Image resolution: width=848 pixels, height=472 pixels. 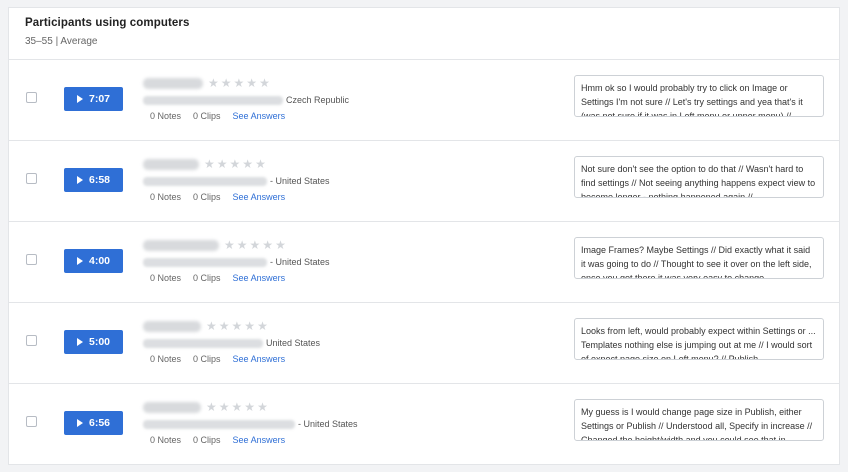 I want to click on play-video-button: 5:00, so click(x=93, y=342).